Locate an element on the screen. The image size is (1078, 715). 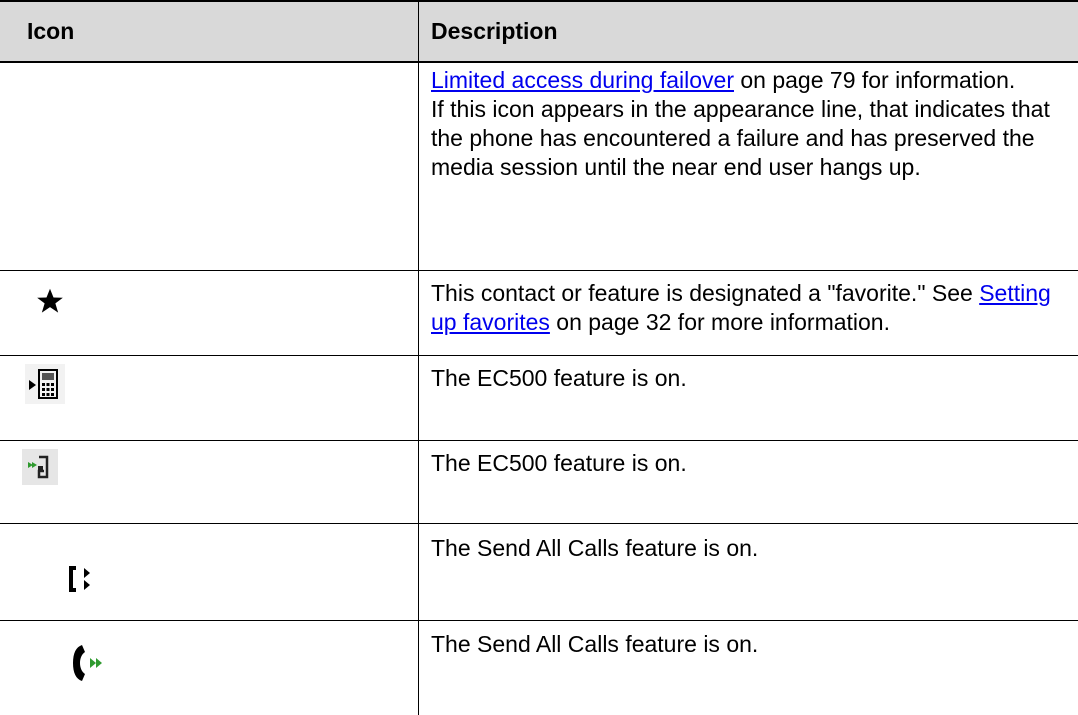
ec500-cellphone-icon is located at coordinates (45, 386).